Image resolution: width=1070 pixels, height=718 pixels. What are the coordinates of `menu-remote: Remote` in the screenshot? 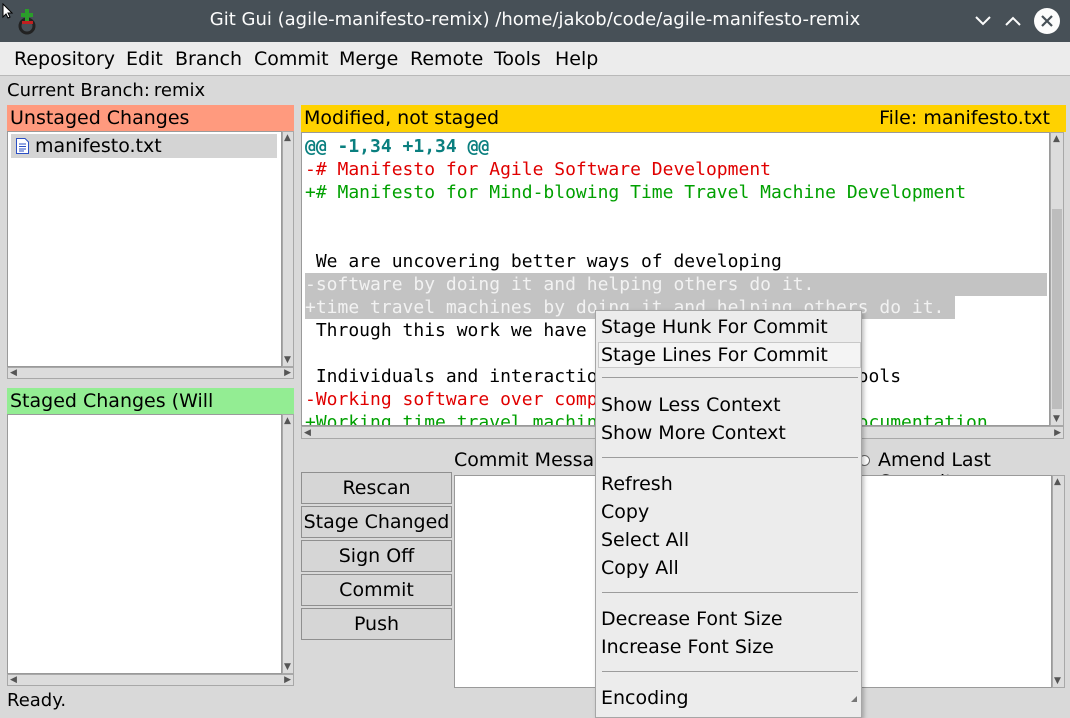 It's located at (446, 59).